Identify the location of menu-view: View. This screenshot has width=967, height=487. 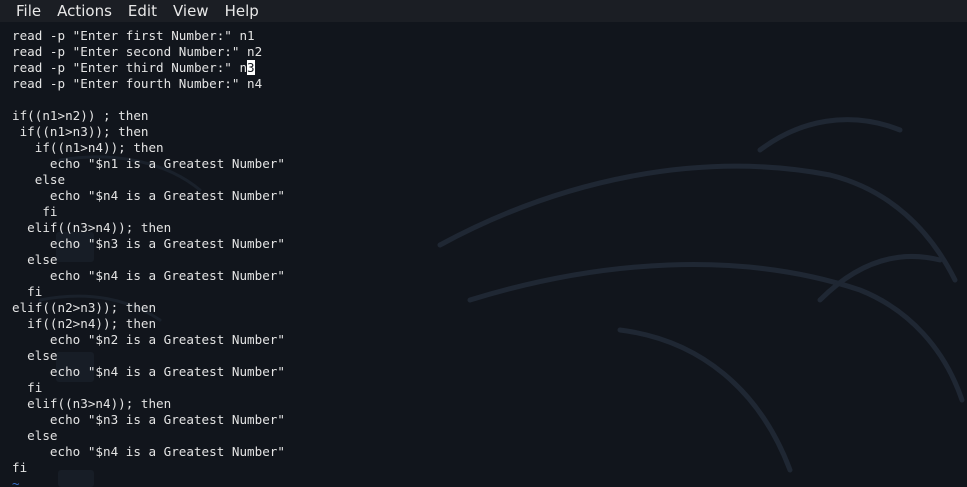
(191, 11).